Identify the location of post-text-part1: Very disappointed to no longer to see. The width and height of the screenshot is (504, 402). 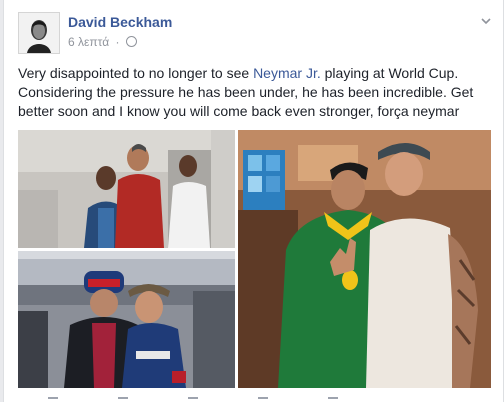
(136, 73).